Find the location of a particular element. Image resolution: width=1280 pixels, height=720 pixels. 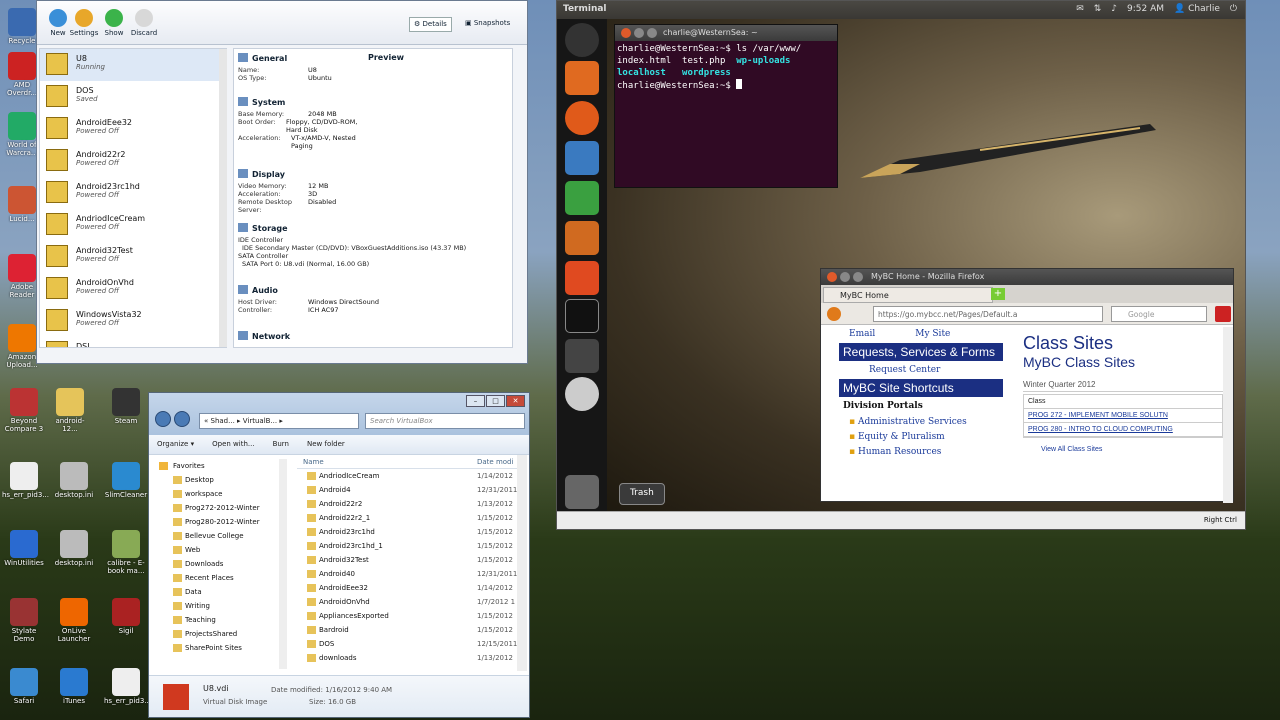

file-row: AndroidOnVhd 1/7/2012 1 is located at coordinates (409, 602).